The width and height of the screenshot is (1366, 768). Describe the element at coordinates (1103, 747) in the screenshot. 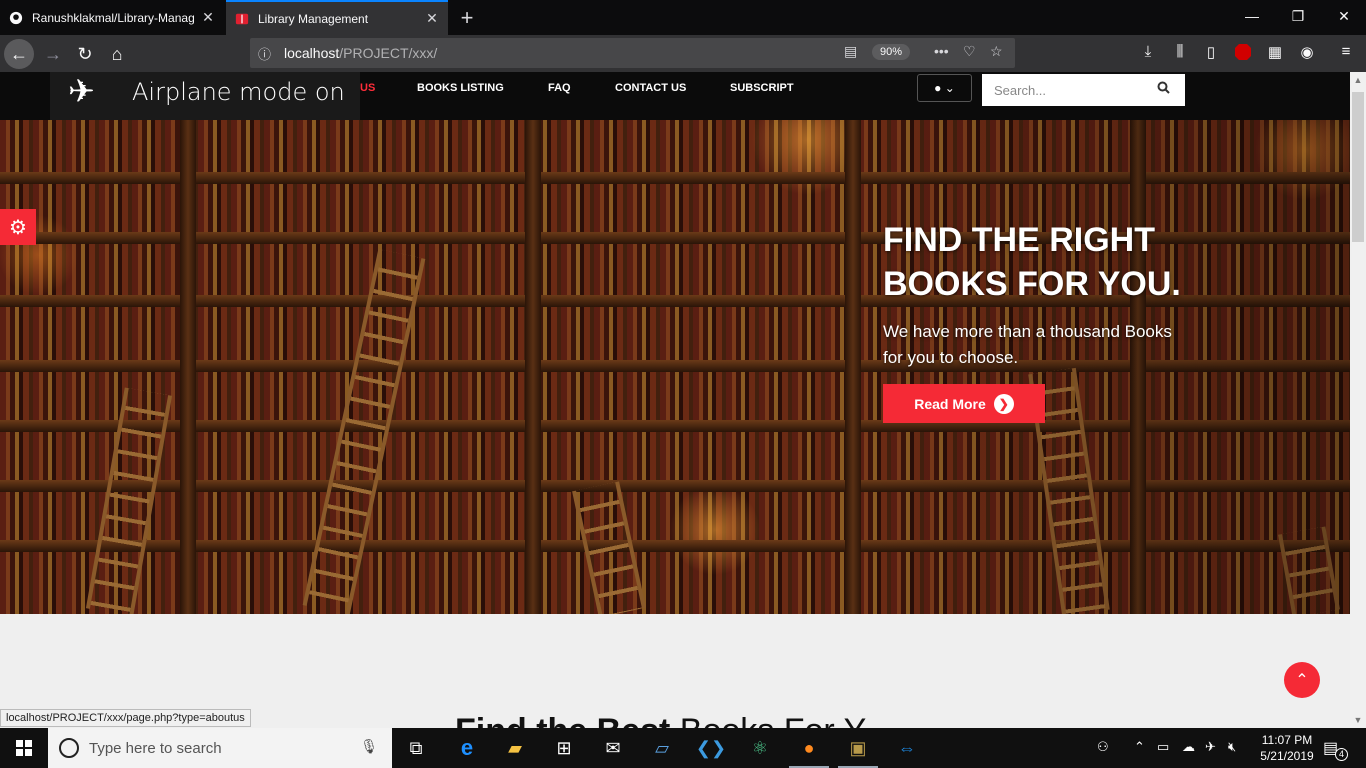

I see `people-icon: ⚇` at that location.